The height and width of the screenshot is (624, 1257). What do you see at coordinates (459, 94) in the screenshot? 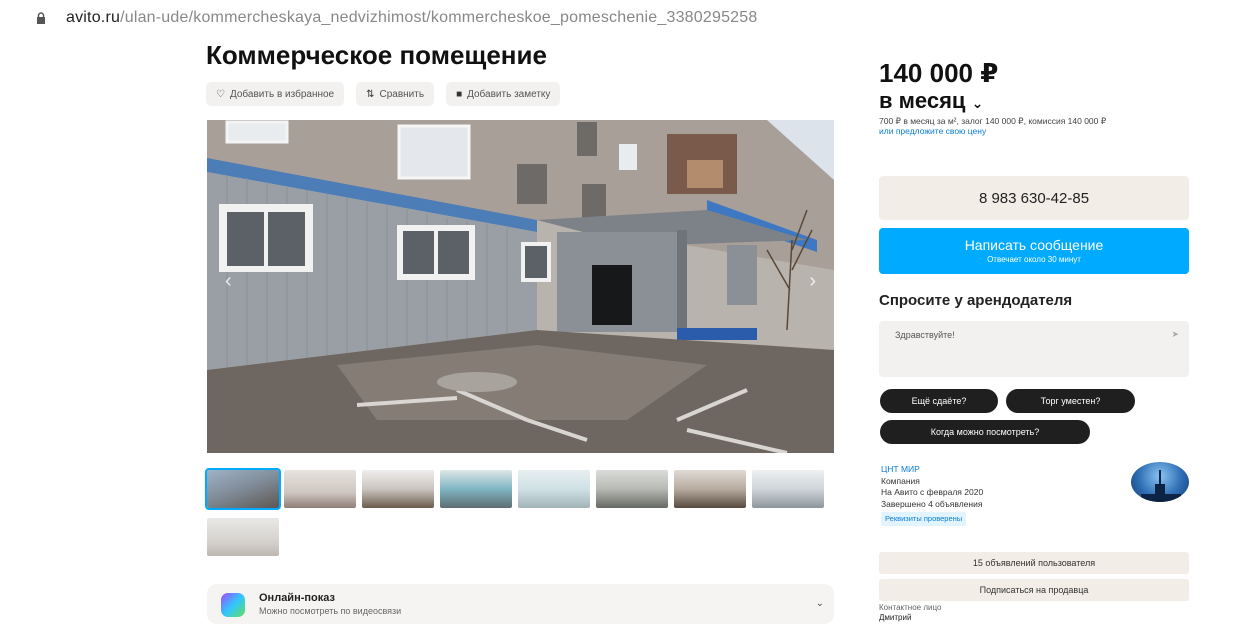
I see `note-icon: ■` at bounding box center [459, 94].